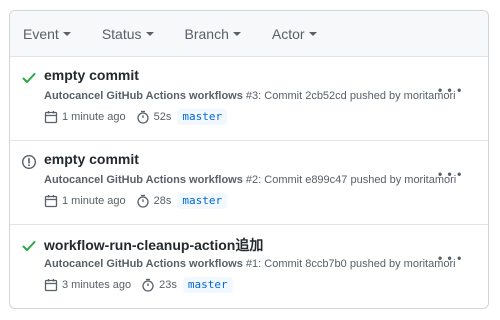  I want to click on run-meta: 1 minute ago 52s master, so click(136, 117).